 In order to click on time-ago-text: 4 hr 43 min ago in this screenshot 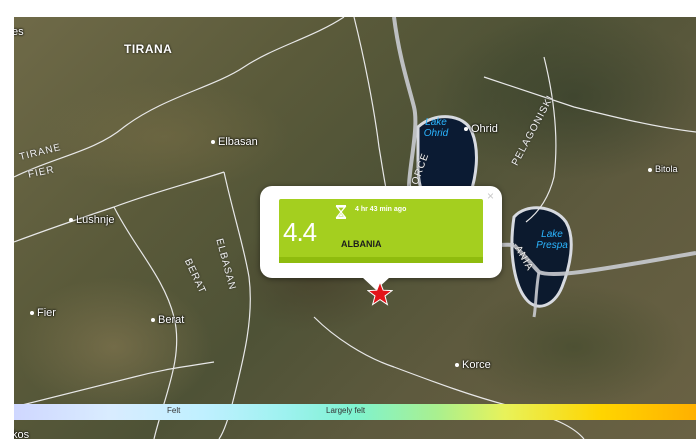, I will do `click(381, 209)`.